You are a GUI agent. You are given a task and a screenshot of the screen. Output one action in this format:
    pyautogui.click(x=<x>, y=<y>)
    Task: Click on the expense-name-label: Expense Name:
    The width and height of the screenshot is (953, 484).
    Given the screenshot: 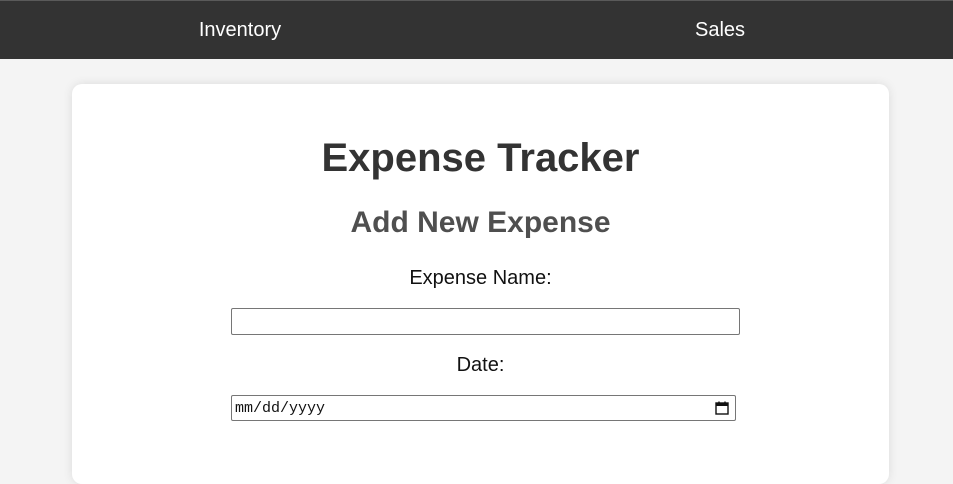 What is the action you would take?
    pyautogui.click(x=480, y=278)
    